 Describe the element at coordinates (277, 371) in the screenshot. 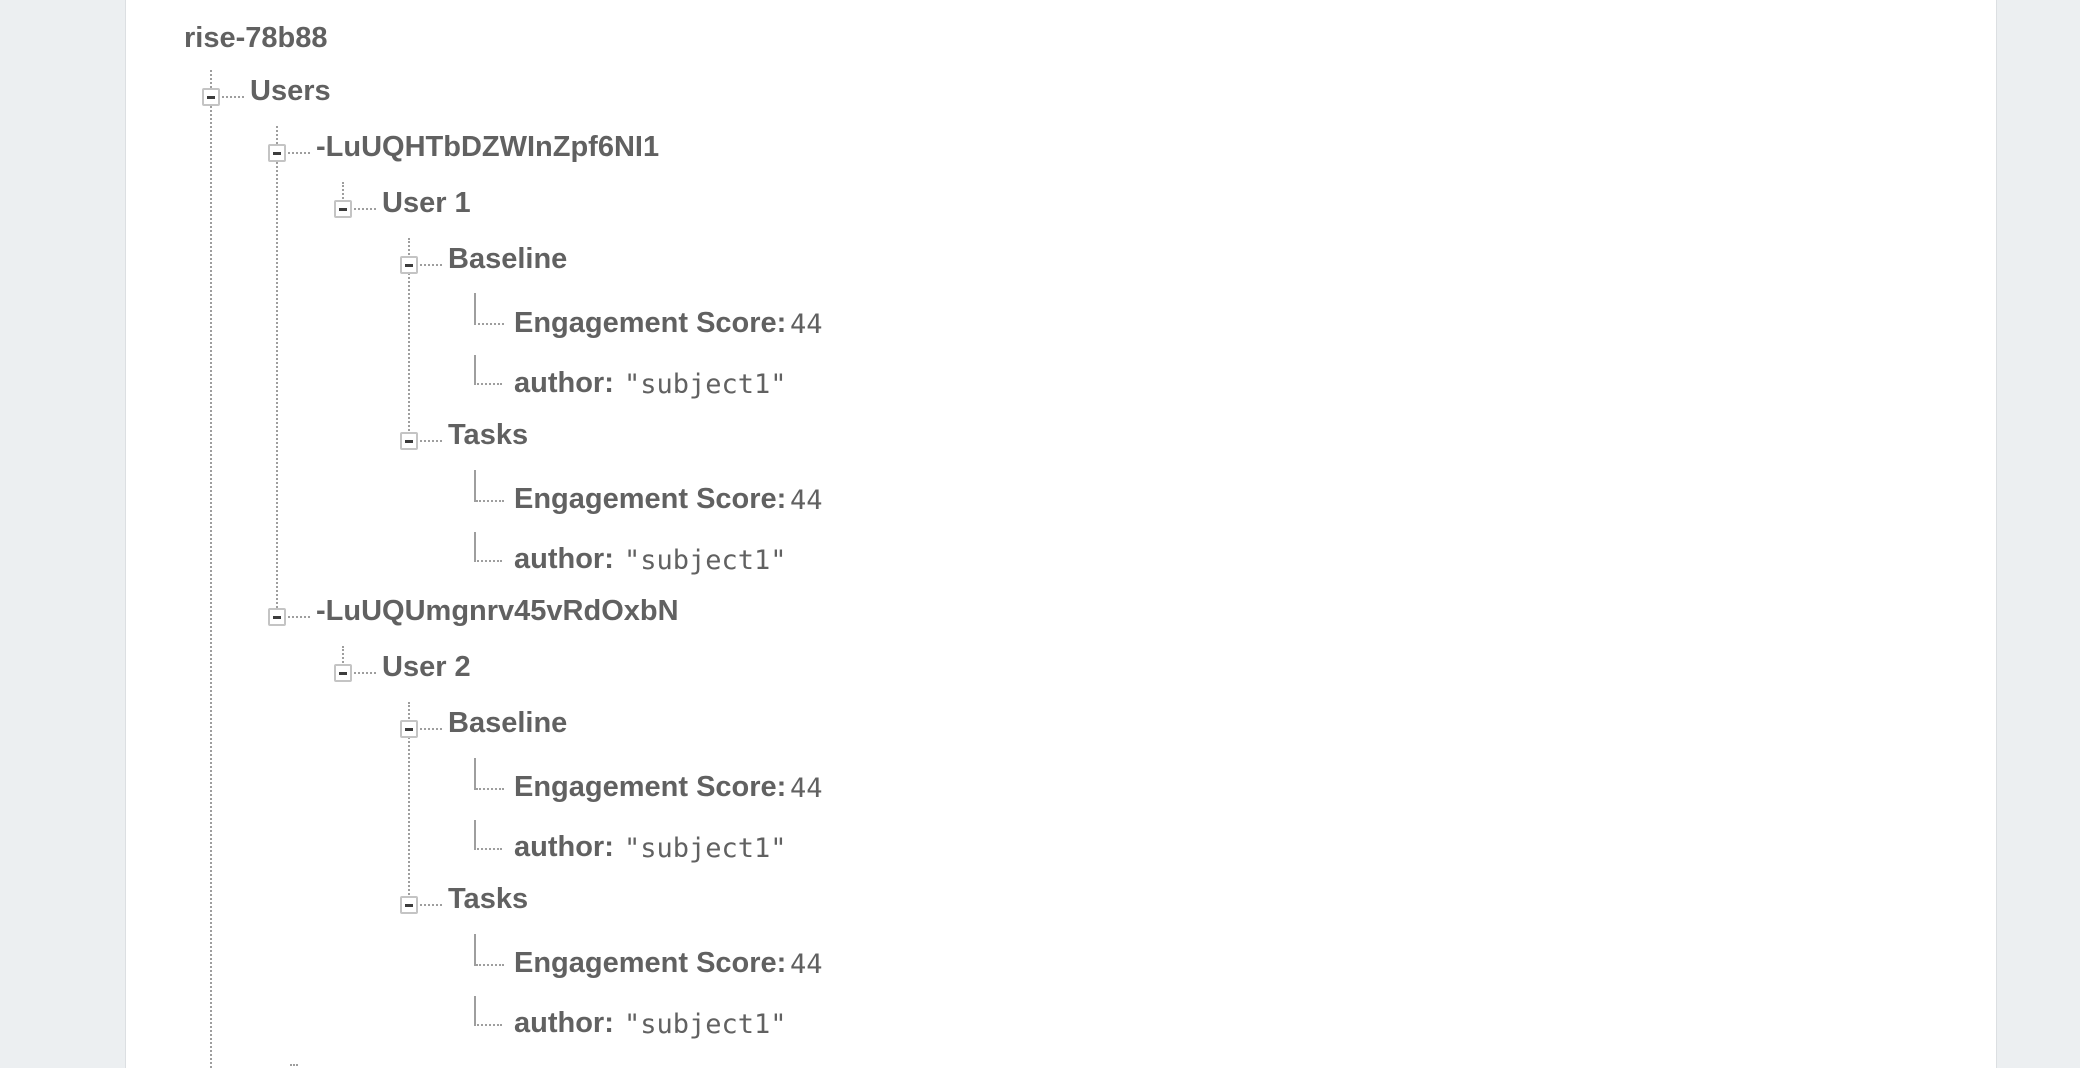

I see `entry-1-branch-line` at that location.